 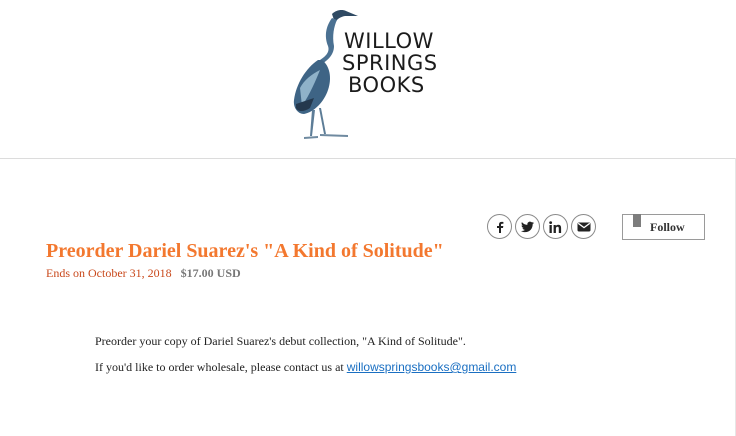 I want to click on facebook-icon, so click(x=499, y=227).